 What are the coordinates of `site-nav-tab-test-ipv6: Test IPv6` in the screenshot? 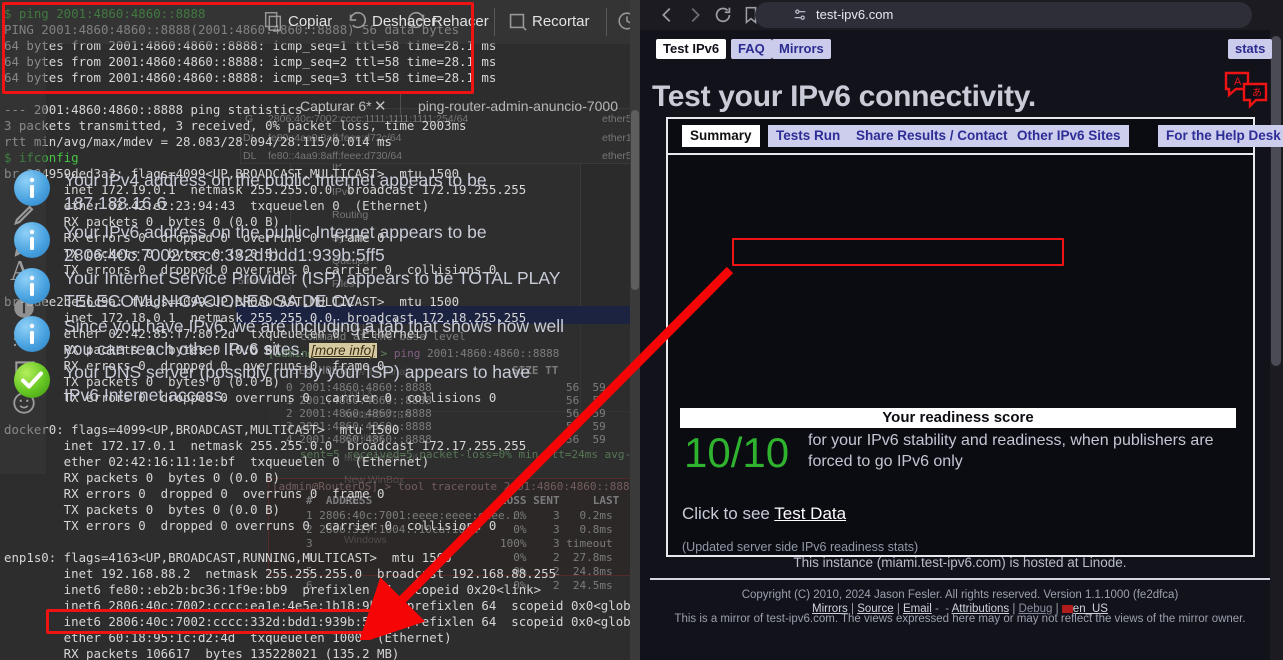 It's located at (691, 49).